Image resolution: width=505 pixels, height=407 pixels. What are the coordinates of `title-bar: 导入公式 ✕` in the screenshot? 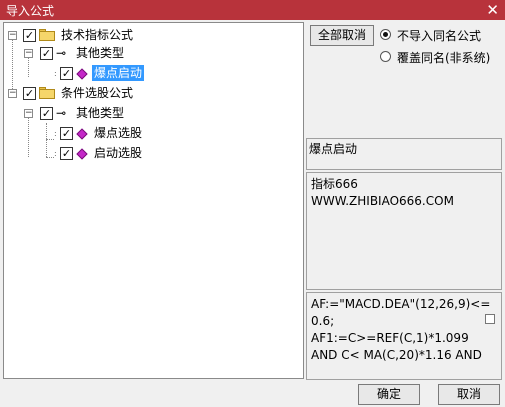 It's located at (252, 10).